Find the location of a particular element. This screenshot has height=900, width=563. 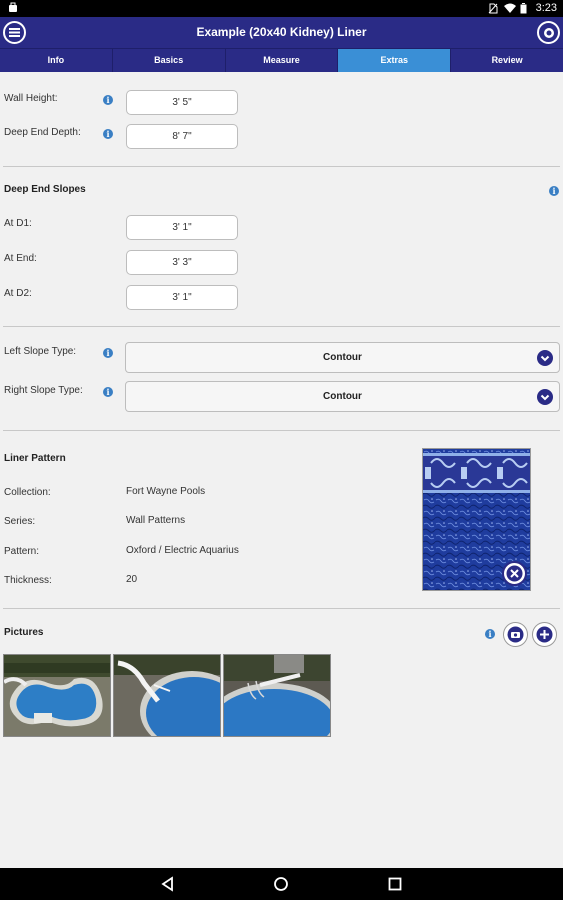

at-d2-label: At D2: is located at coordinates (18, 293).